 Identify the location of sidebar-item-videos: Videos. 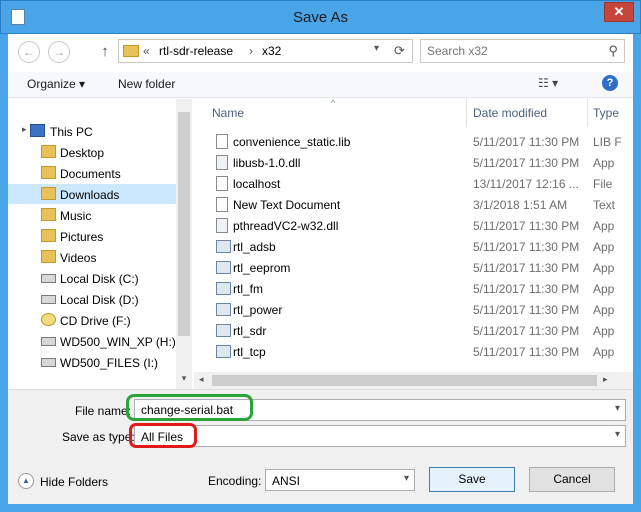
(92, 257).